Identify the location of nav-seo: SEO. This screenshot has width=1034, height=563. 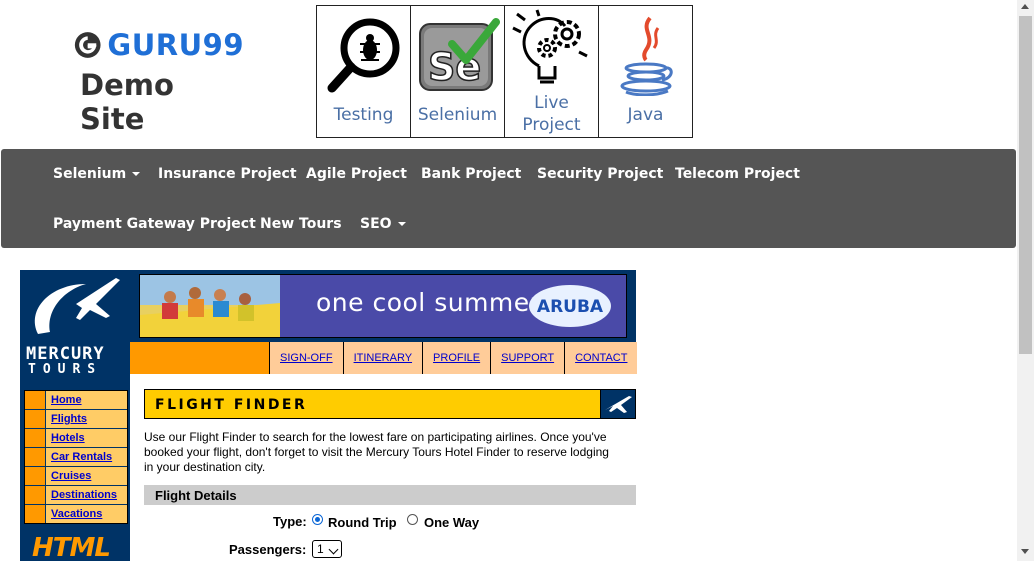
(383, 224).